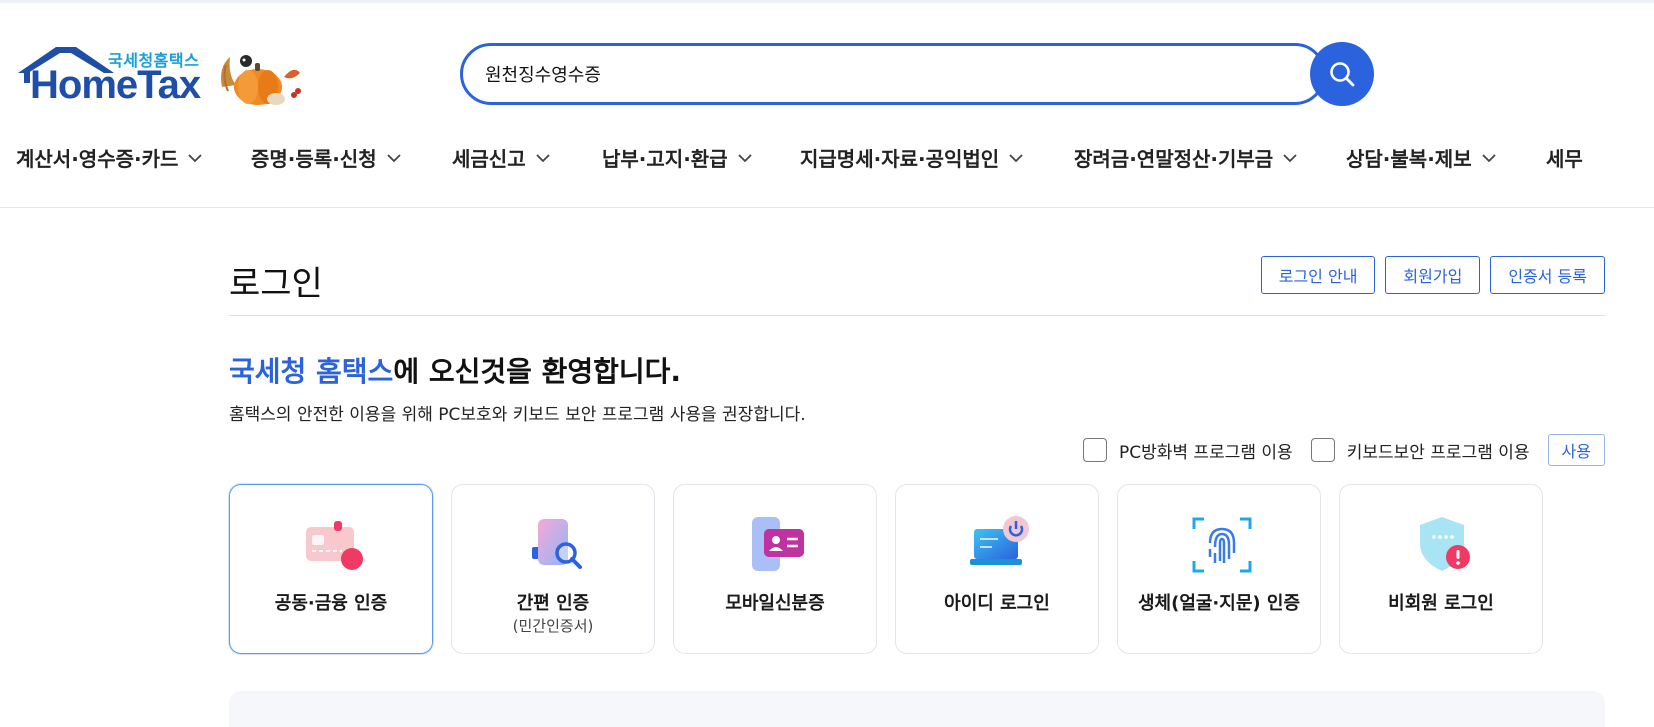 The image size is (1654, 727). Describe the element at coordinates (489, 159) in the screenshot. I see `nav-item-label: 세금신고` at that location.